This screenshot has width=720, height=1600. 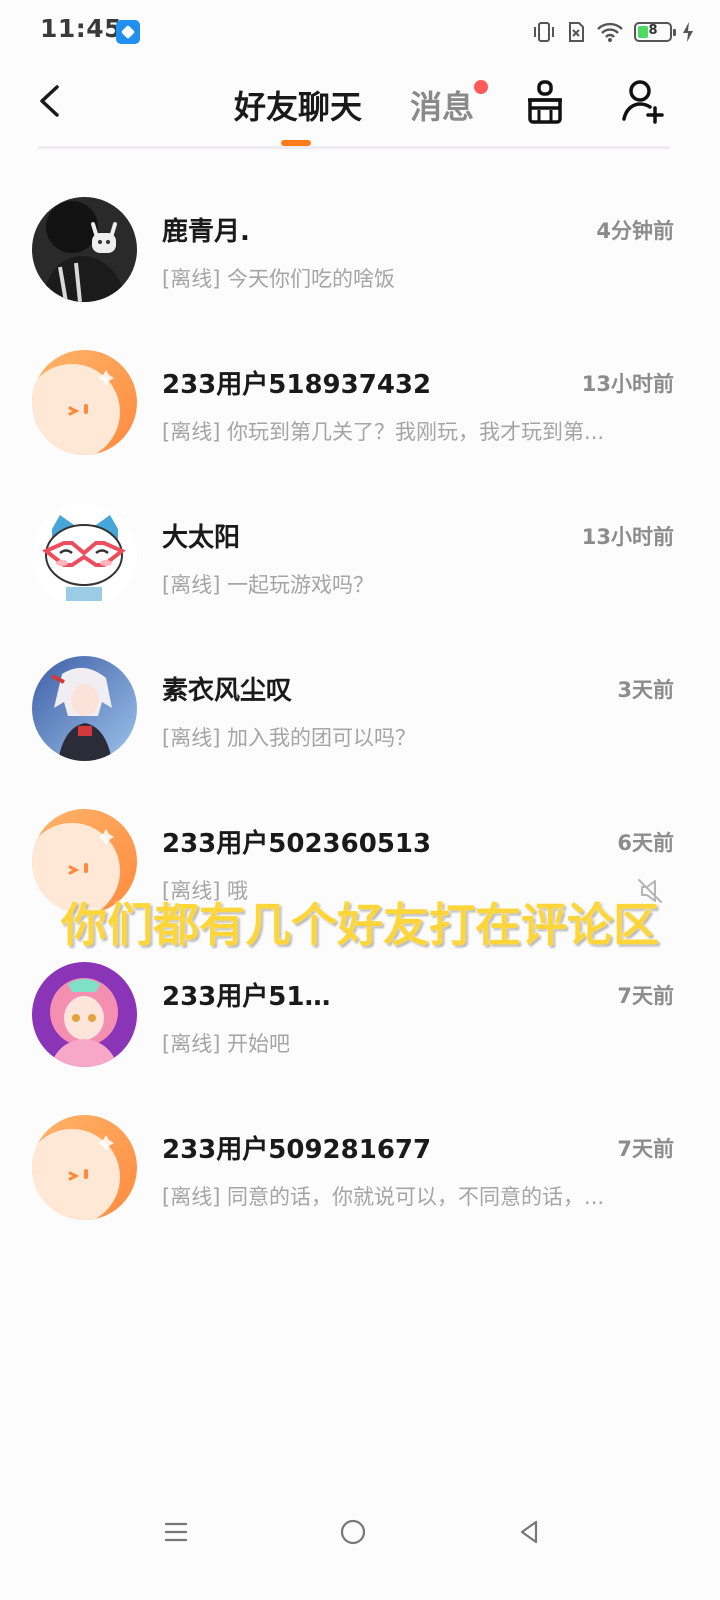 What do you see at coordinates (297, 1150) in the screenshot?
I see `chat-name: 233用户509281677` at bounding box center [297, 1150].